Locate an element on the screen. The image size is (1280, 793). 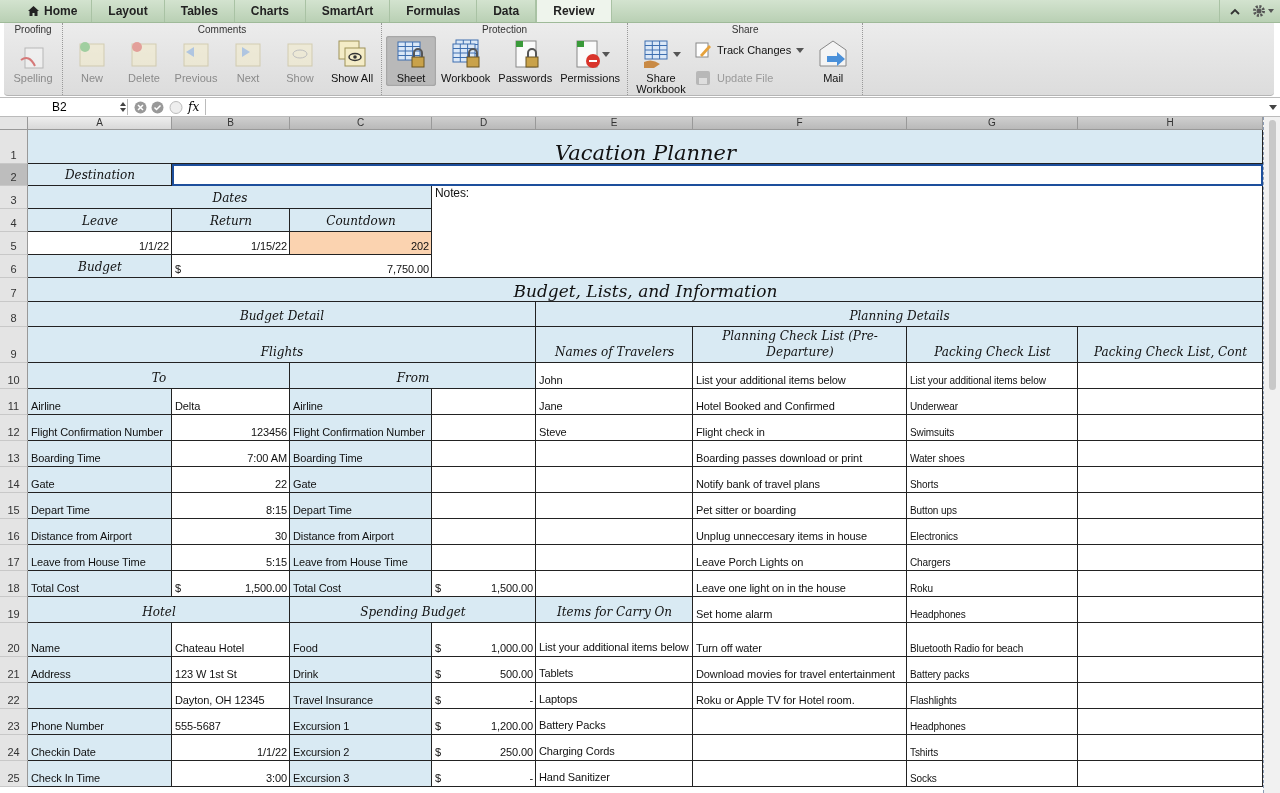
row-header: 23 is located at coordinates (14, 722).